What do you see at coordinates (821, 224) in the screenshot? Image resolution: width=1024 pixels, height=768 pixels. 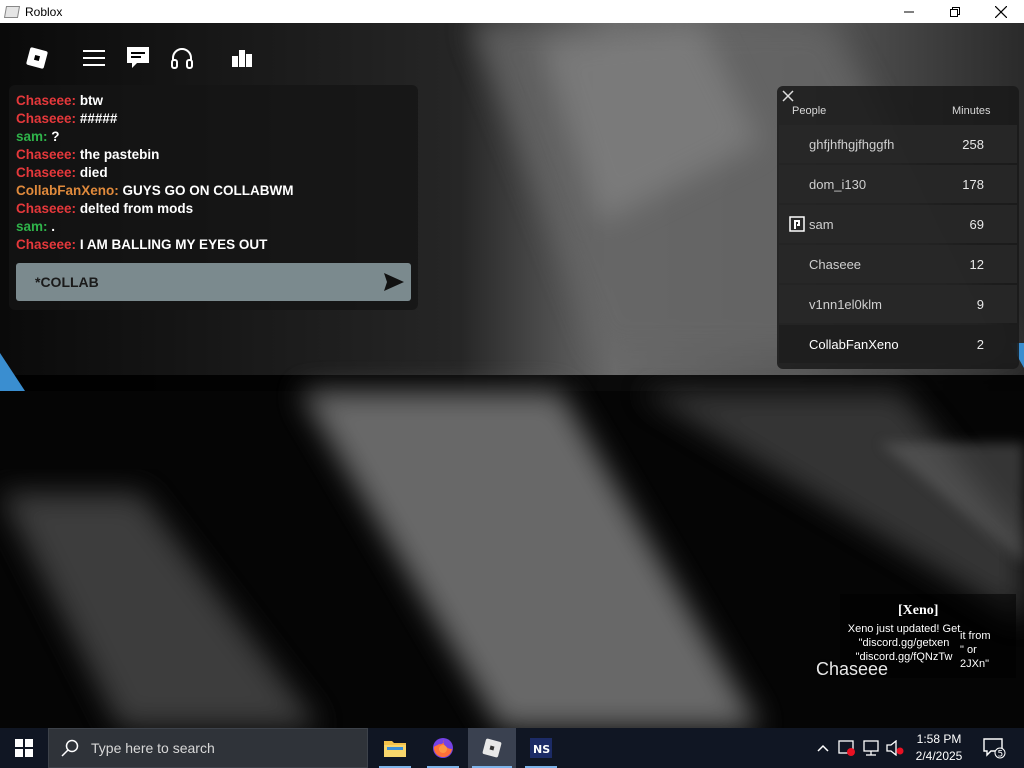 I see `player-name: sam` at bounding box center [821, 224].